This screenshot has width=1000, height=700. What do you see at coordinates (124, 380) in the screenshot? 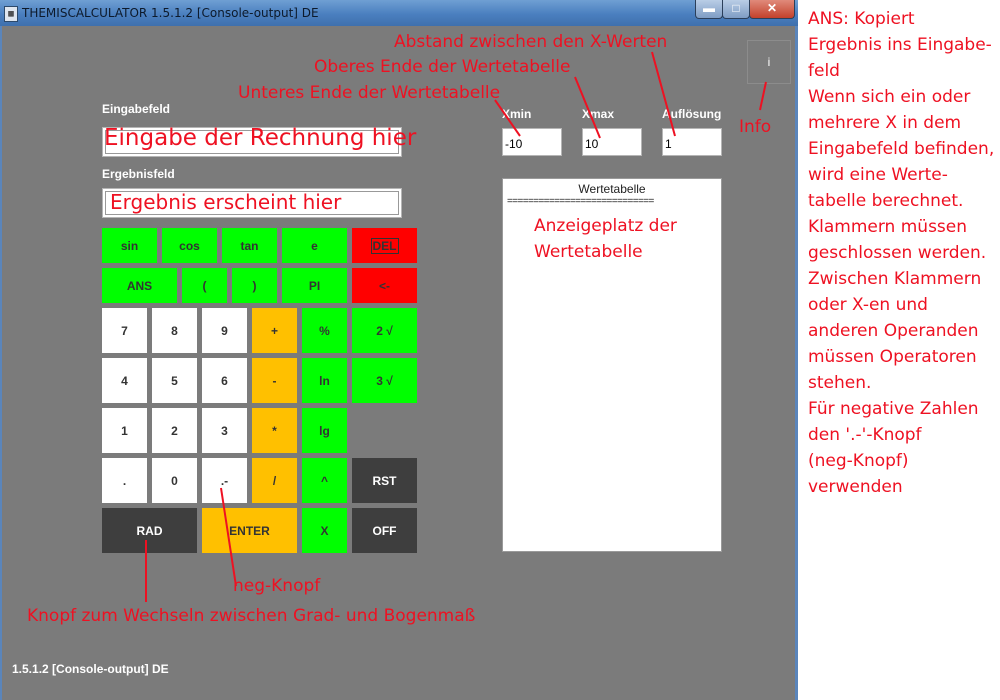
I see `digit-4-button: 4` at bounding box center [124, 380].